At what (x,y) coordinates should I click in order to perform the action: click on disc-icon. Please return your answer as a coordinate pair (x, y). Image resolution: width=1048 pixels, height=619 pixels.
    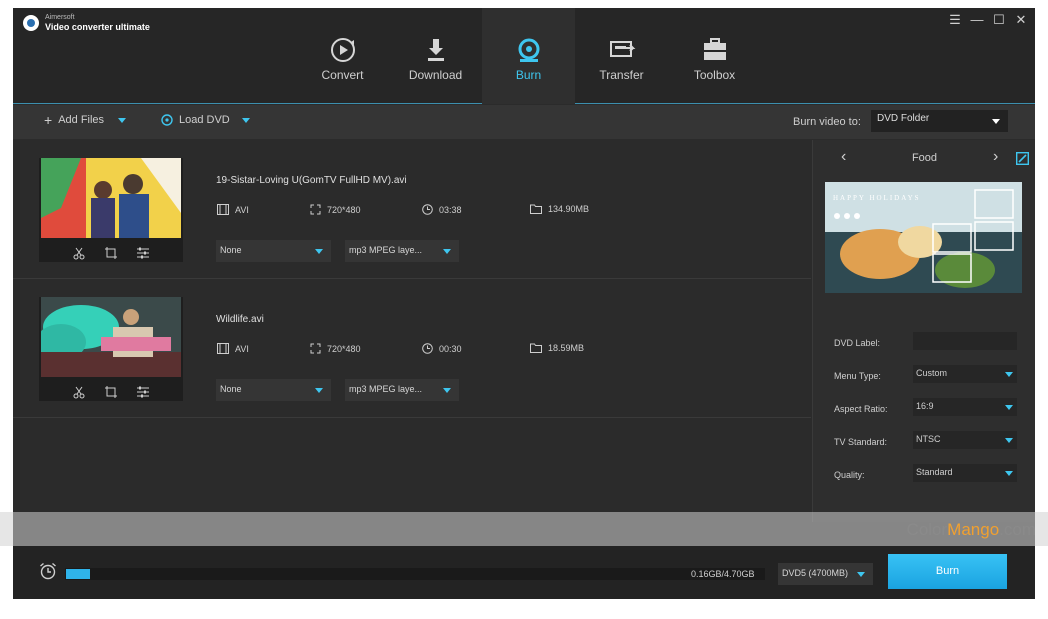
    Looking at the image, I should click on (167, 120).